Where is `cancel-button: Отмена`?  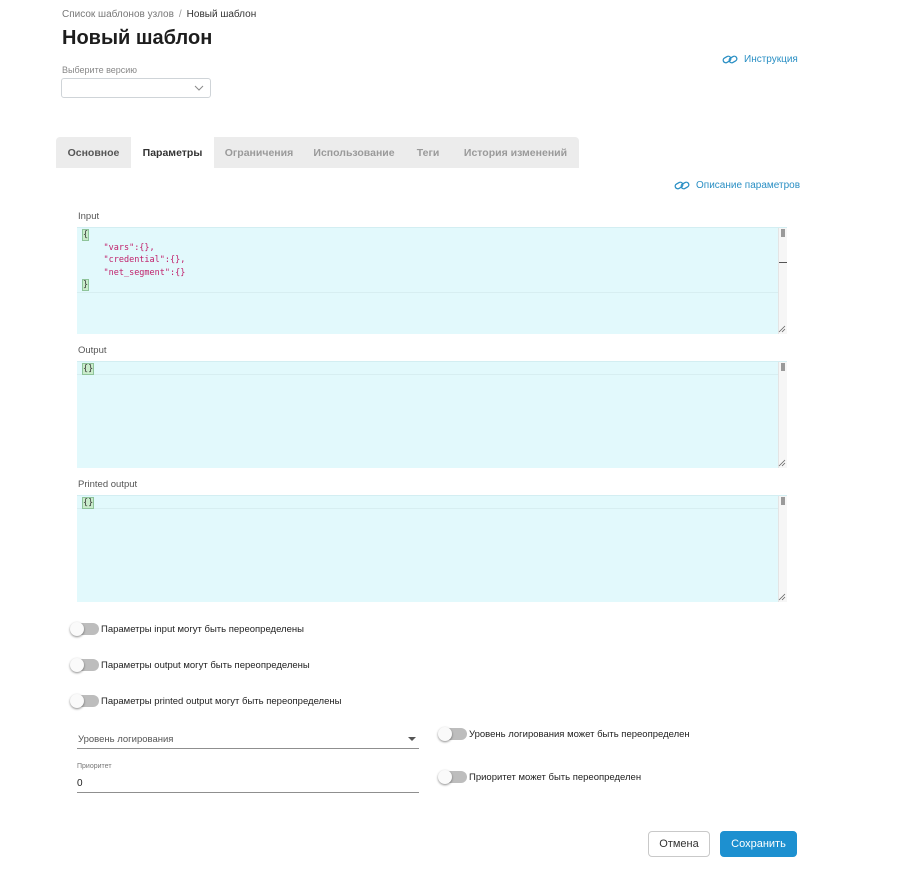 cancel-button: Отмена is located at coordinates (679, 844).